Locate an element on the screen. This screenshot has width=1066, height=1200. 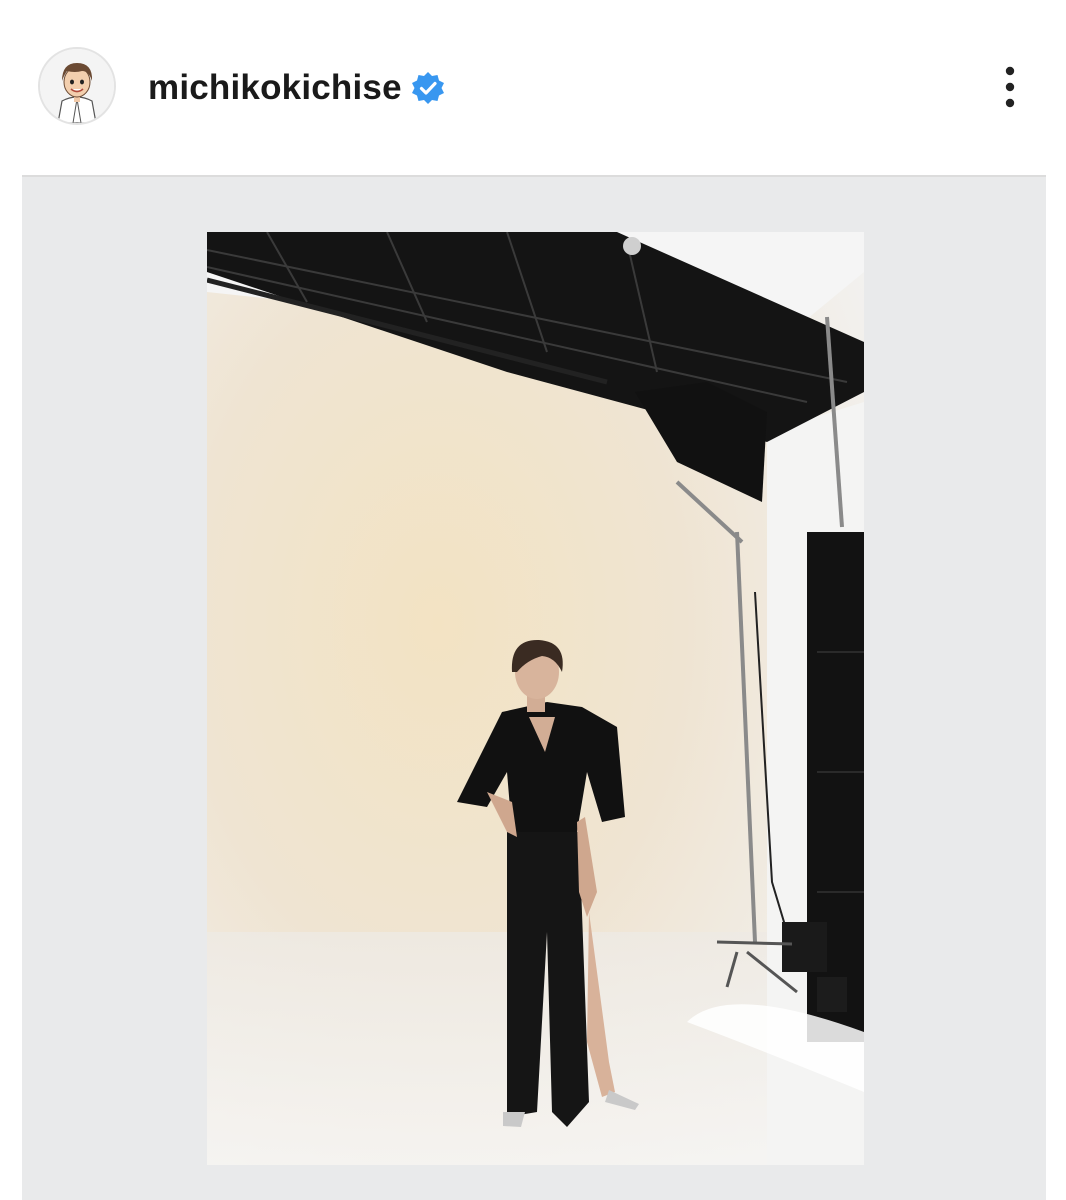
username: michikokichise is located at coordinates (275, 88).